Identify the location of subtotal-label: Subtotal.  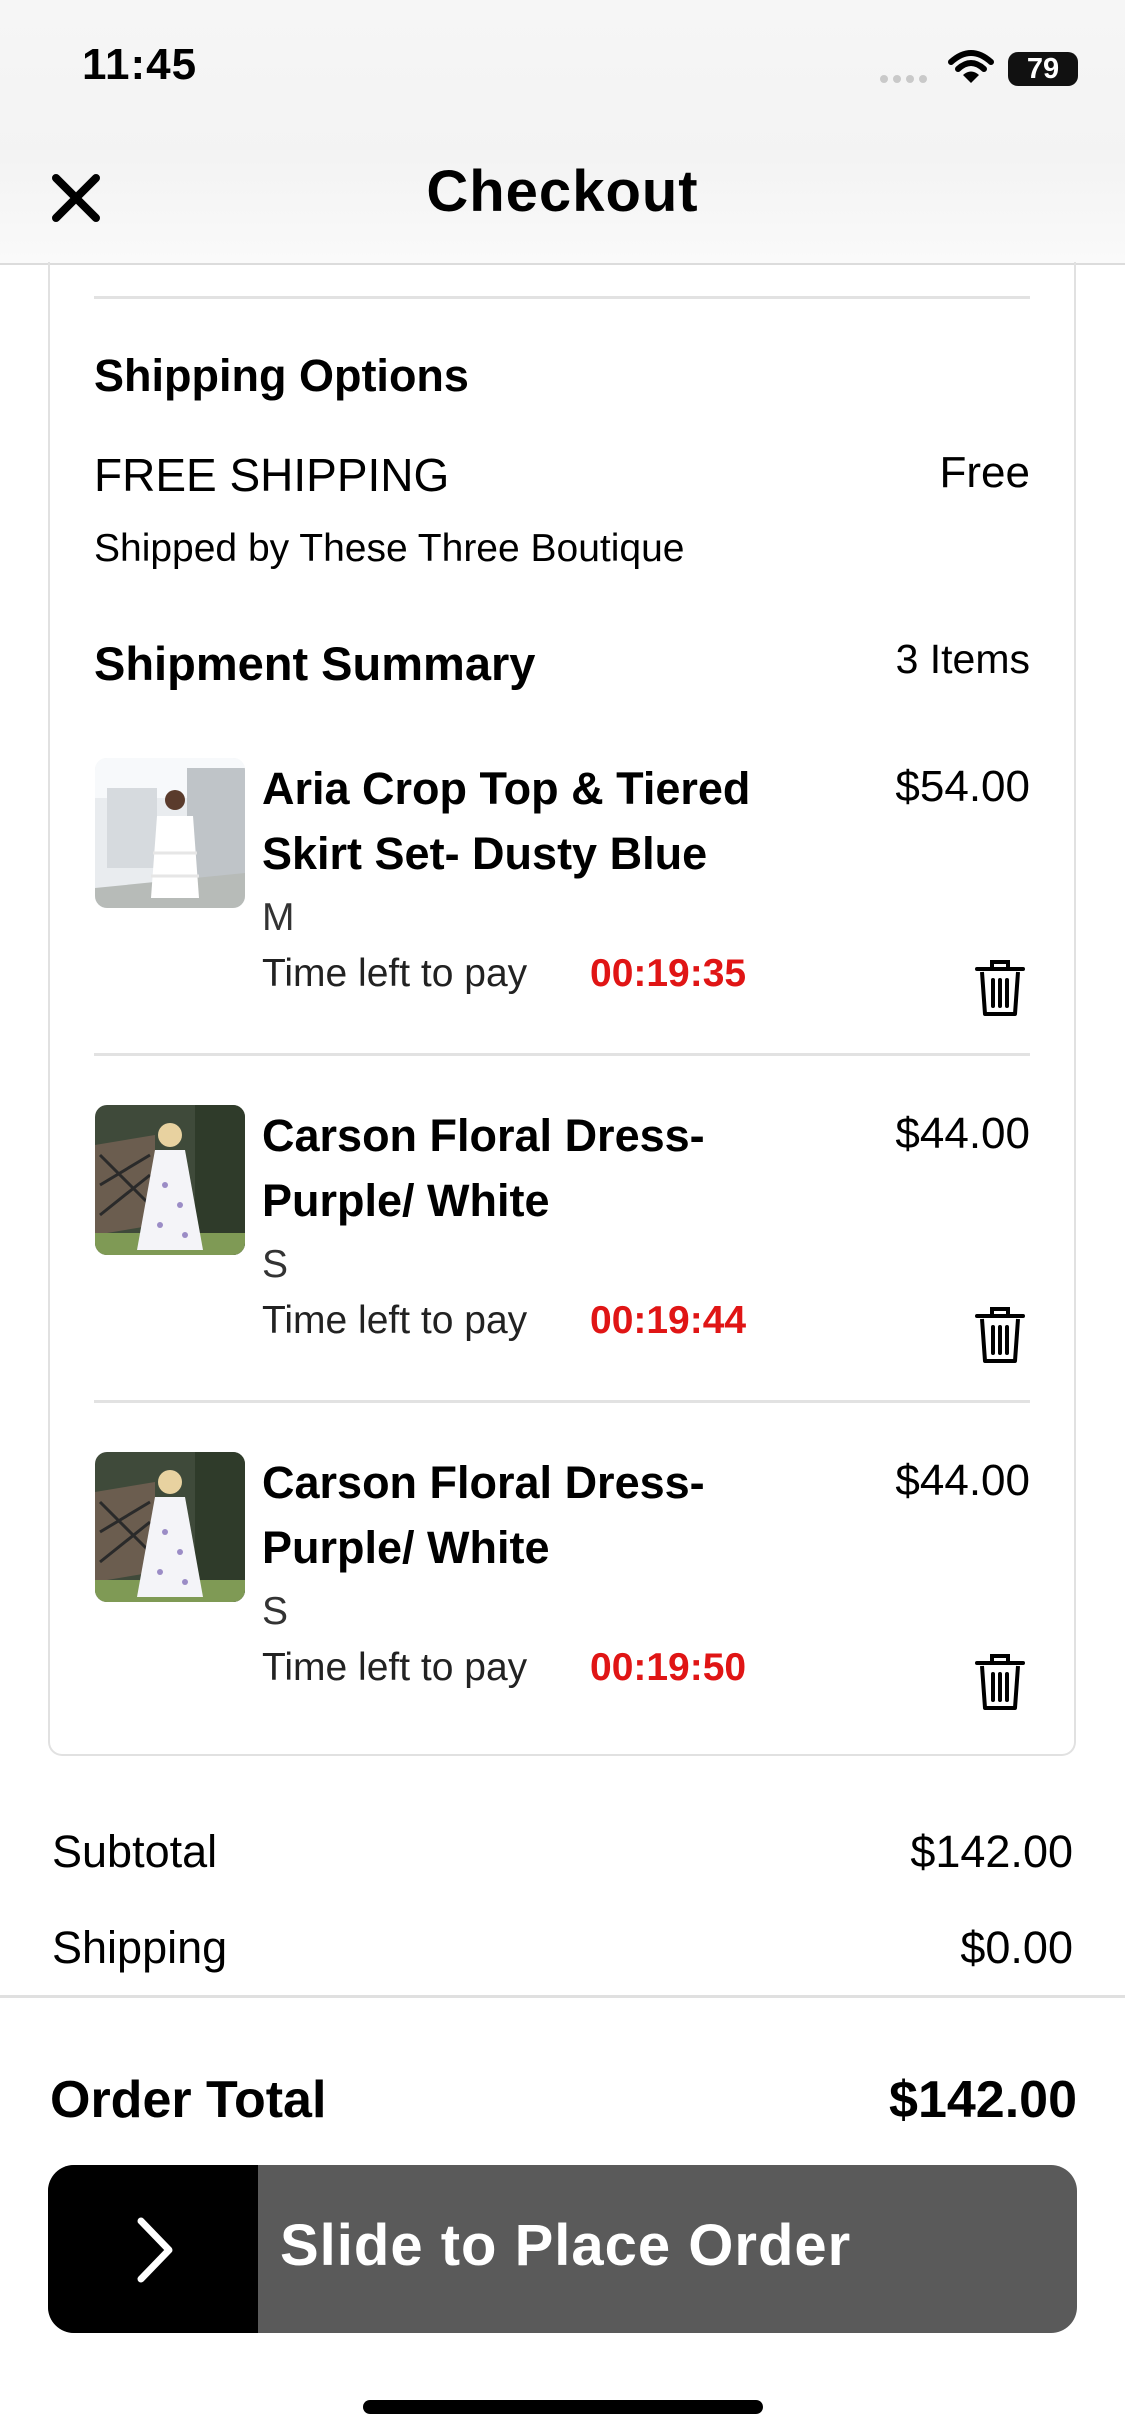
(135, 1851).